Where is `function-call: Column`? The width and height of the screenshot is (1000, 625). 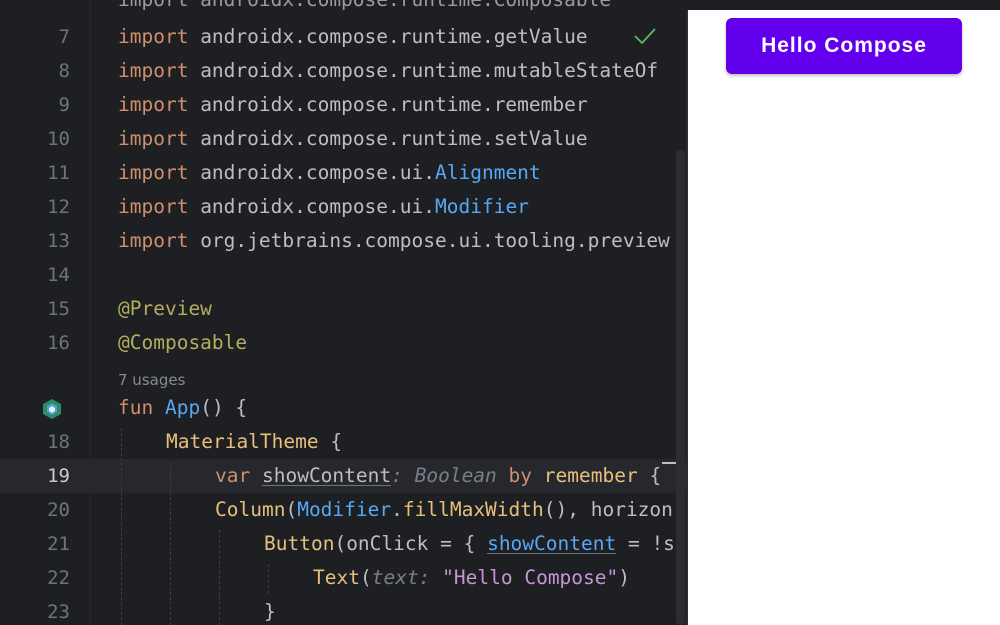 function-call: Column is located at coordinates (250, 509).